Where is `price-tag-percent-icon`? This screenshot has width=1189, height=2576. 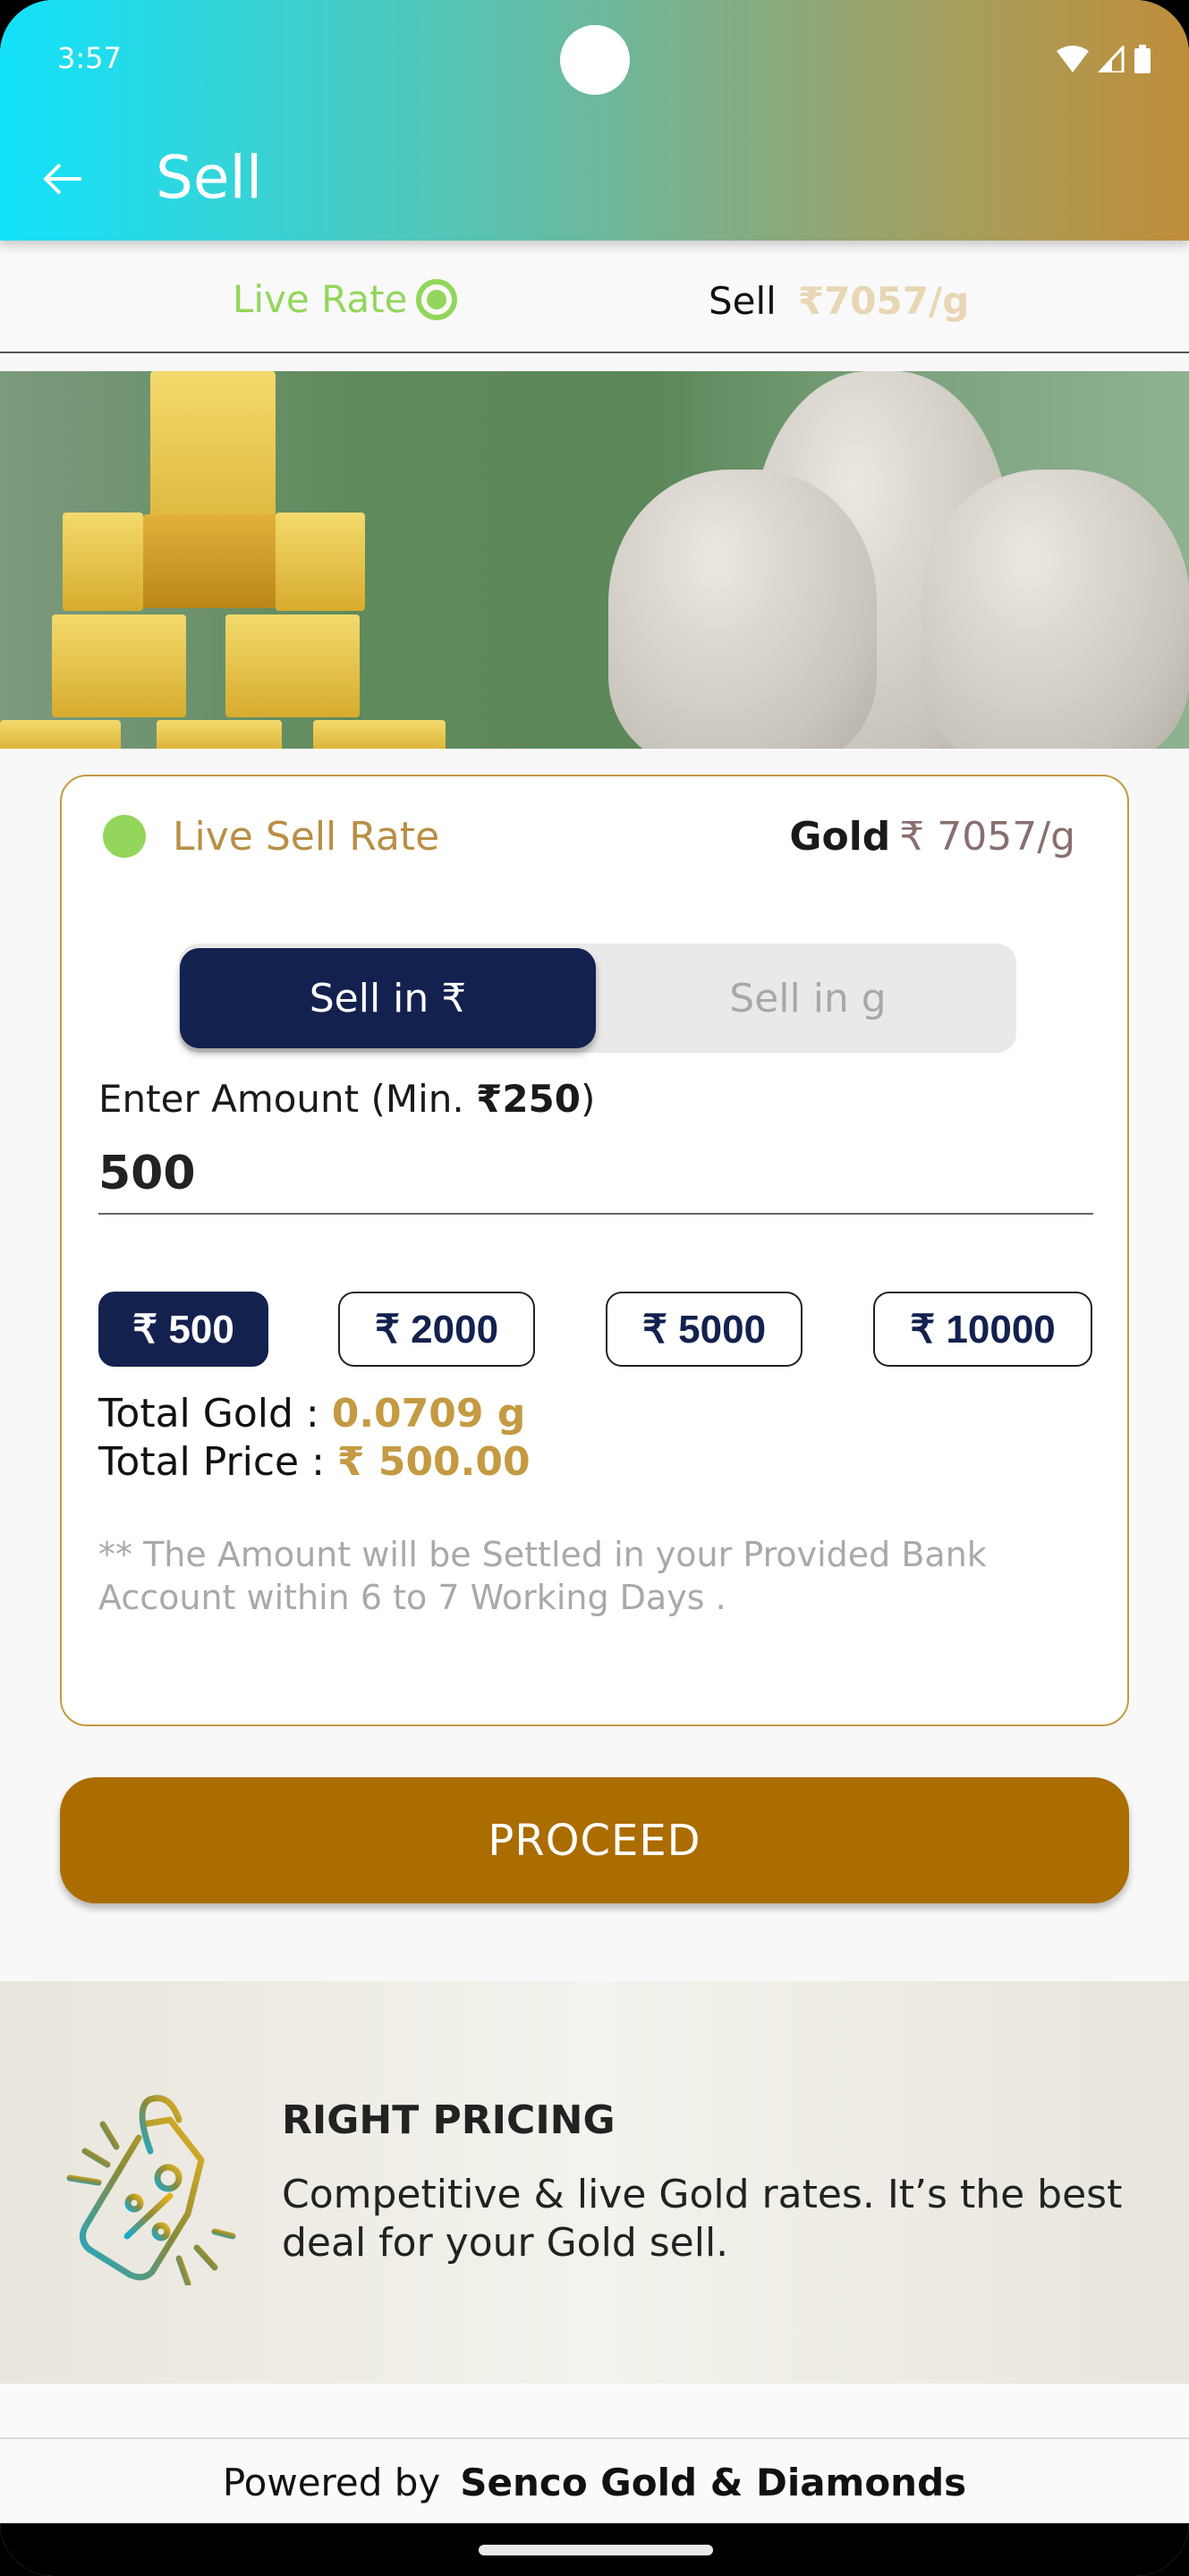 price-tag-percent-icon is located at coordinates (151, 2190).